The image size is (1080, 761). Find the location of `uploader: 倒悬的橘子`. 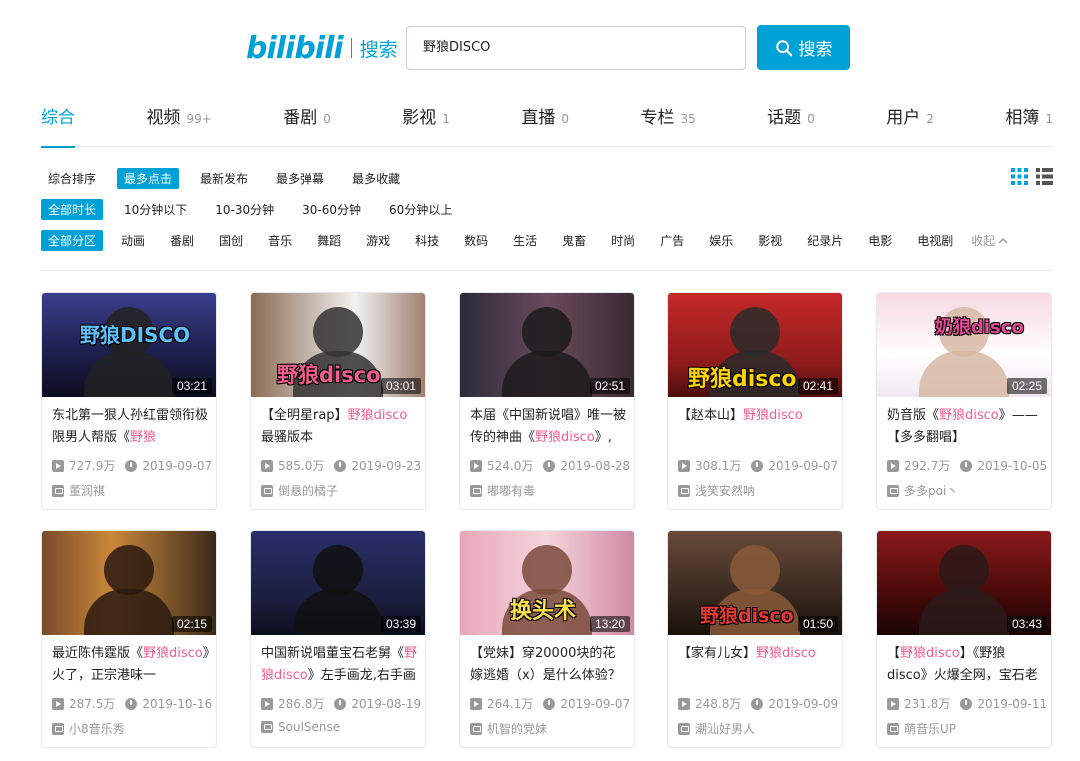

uploader: 倒悬的橘子 is located at coordinates (299, 490).